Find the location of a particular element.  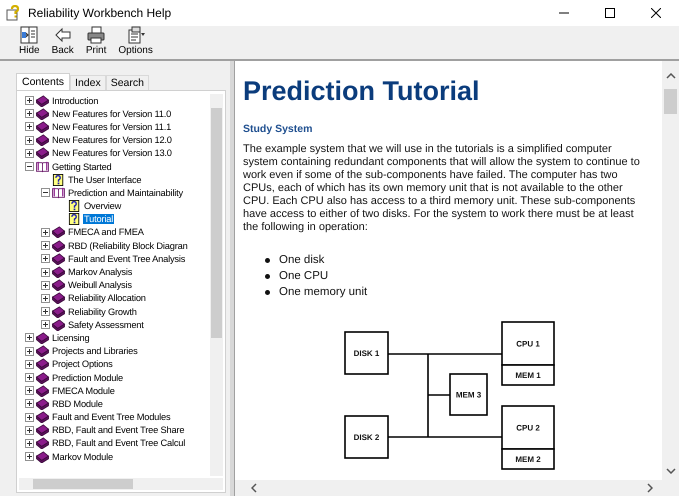

tree-item: FMECA Module is located at coordinates (83, 391).